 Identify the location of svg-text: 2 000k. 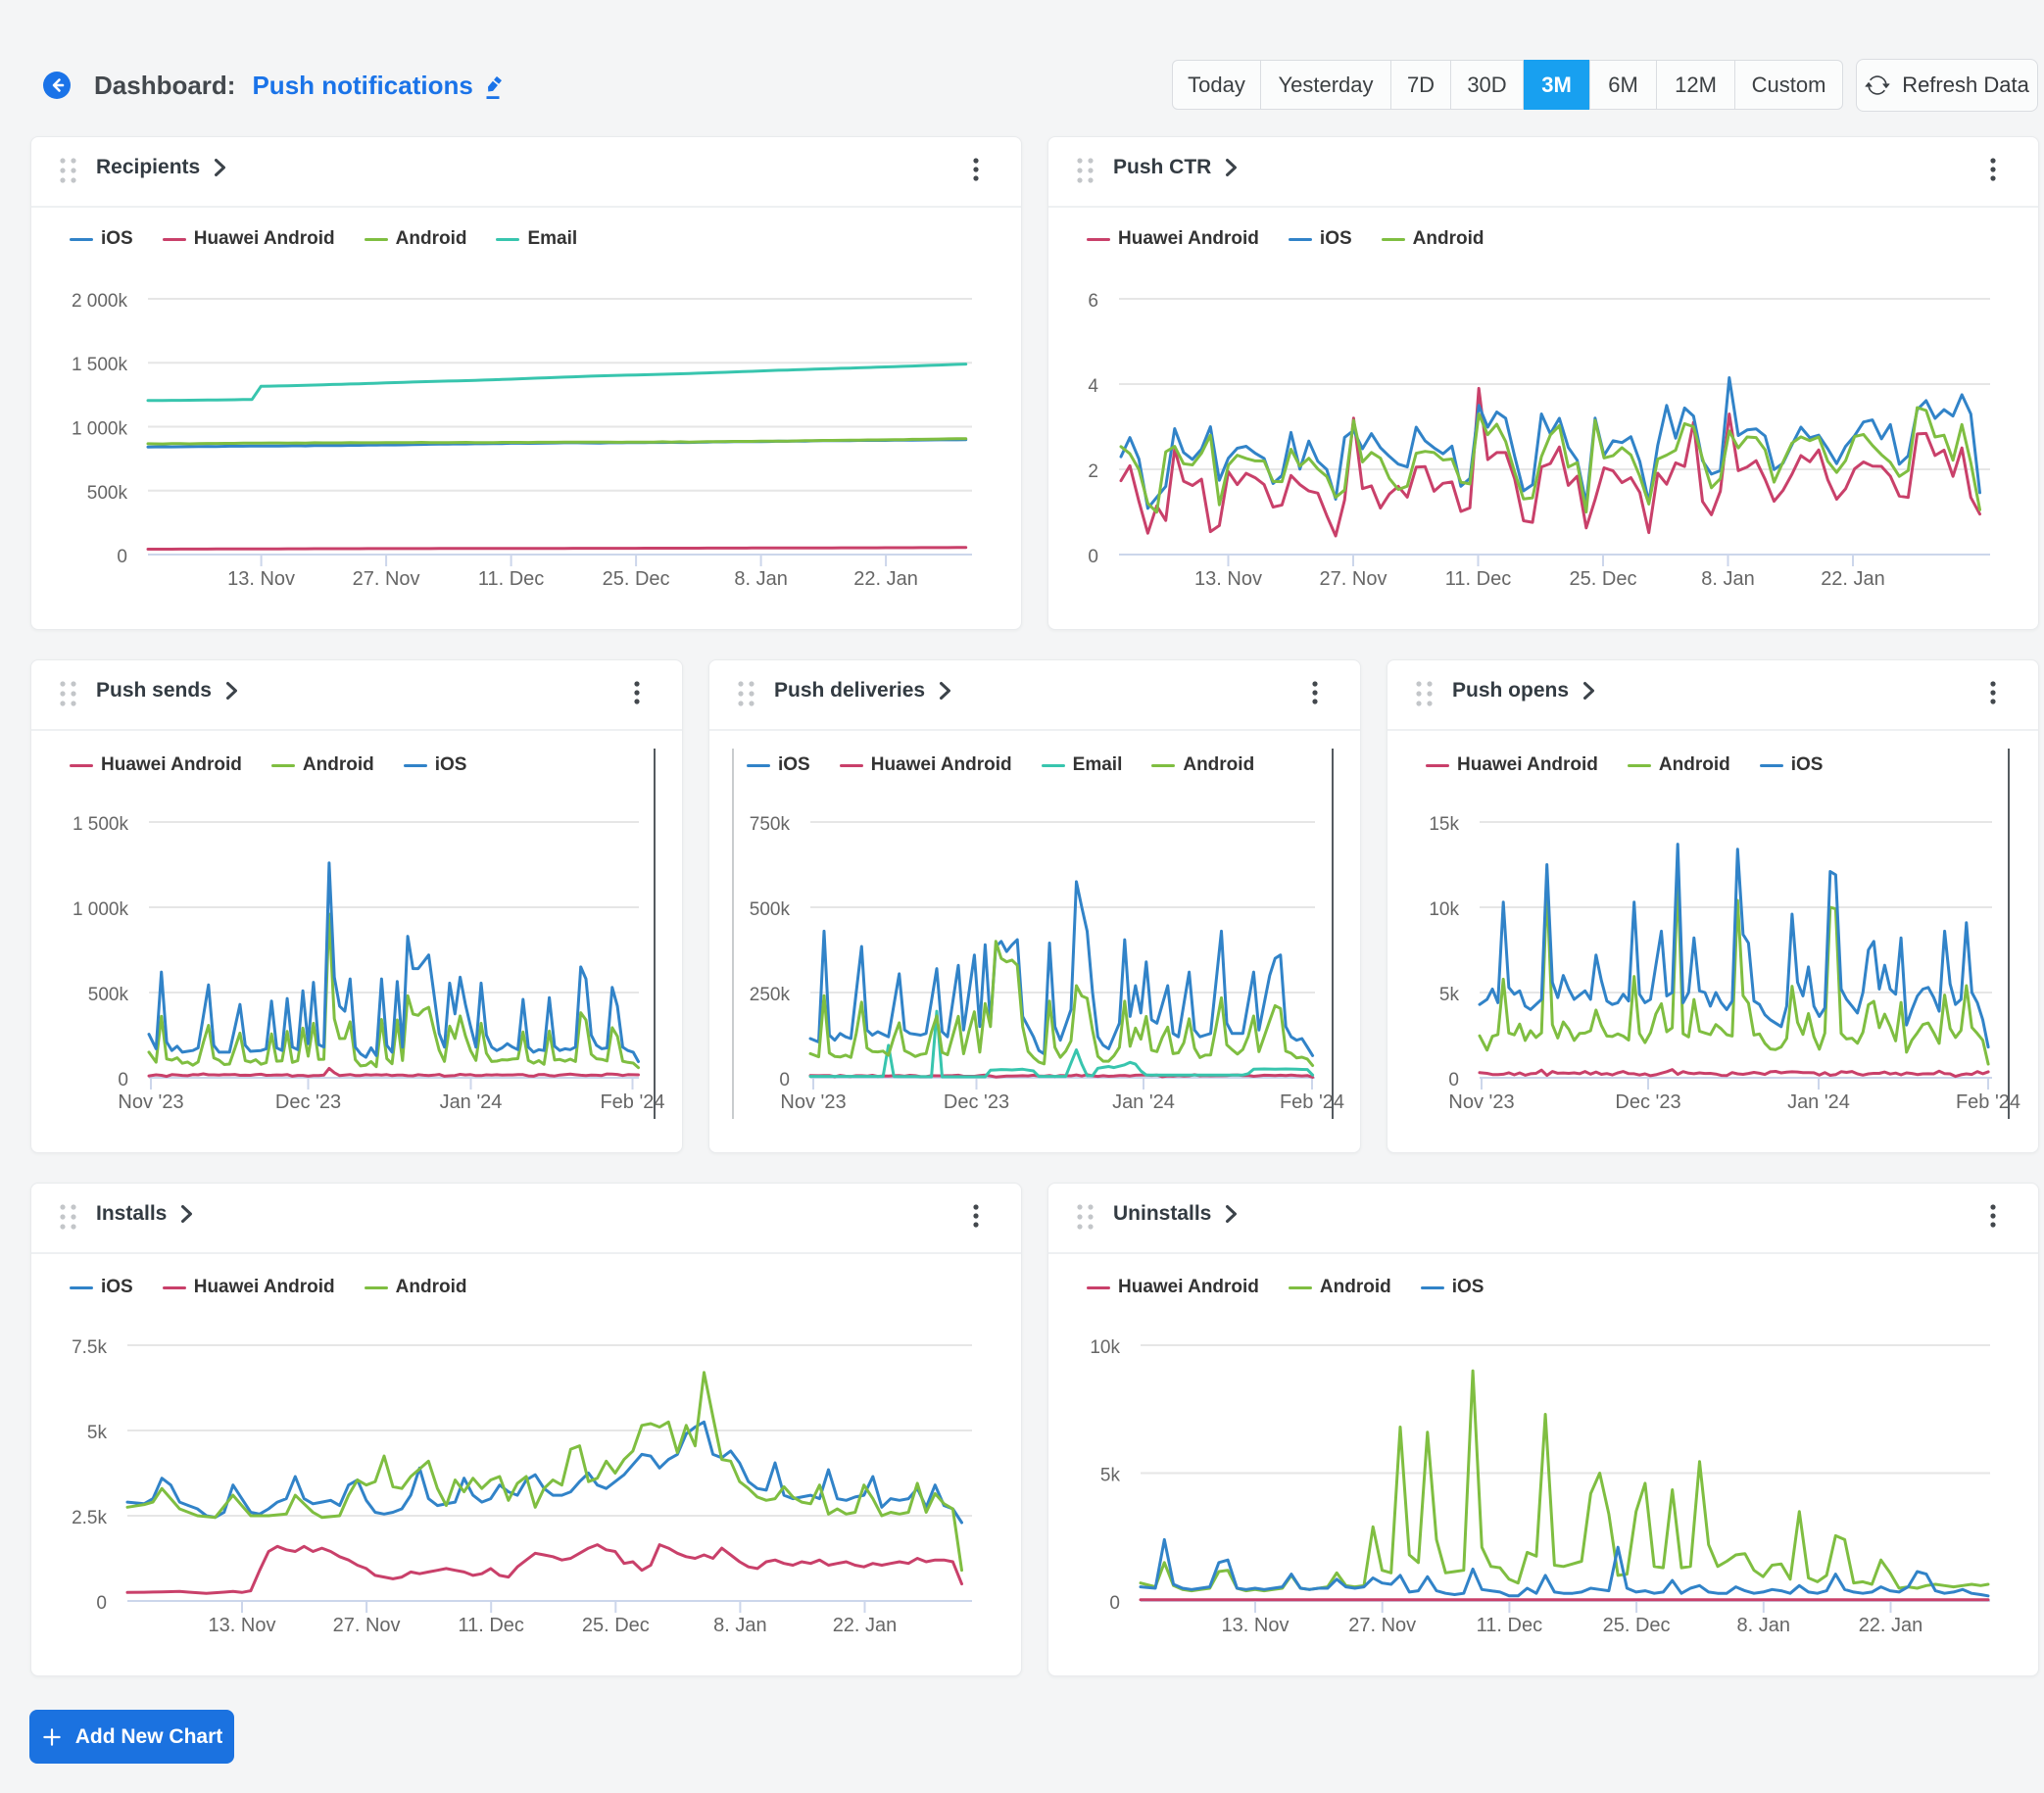
(100, 301).